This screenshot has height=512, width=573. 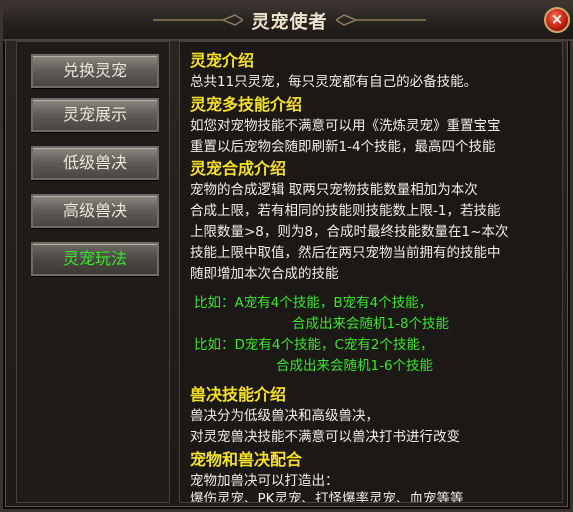 I want to click on close-icon: ×, so click(x=557, y=19).